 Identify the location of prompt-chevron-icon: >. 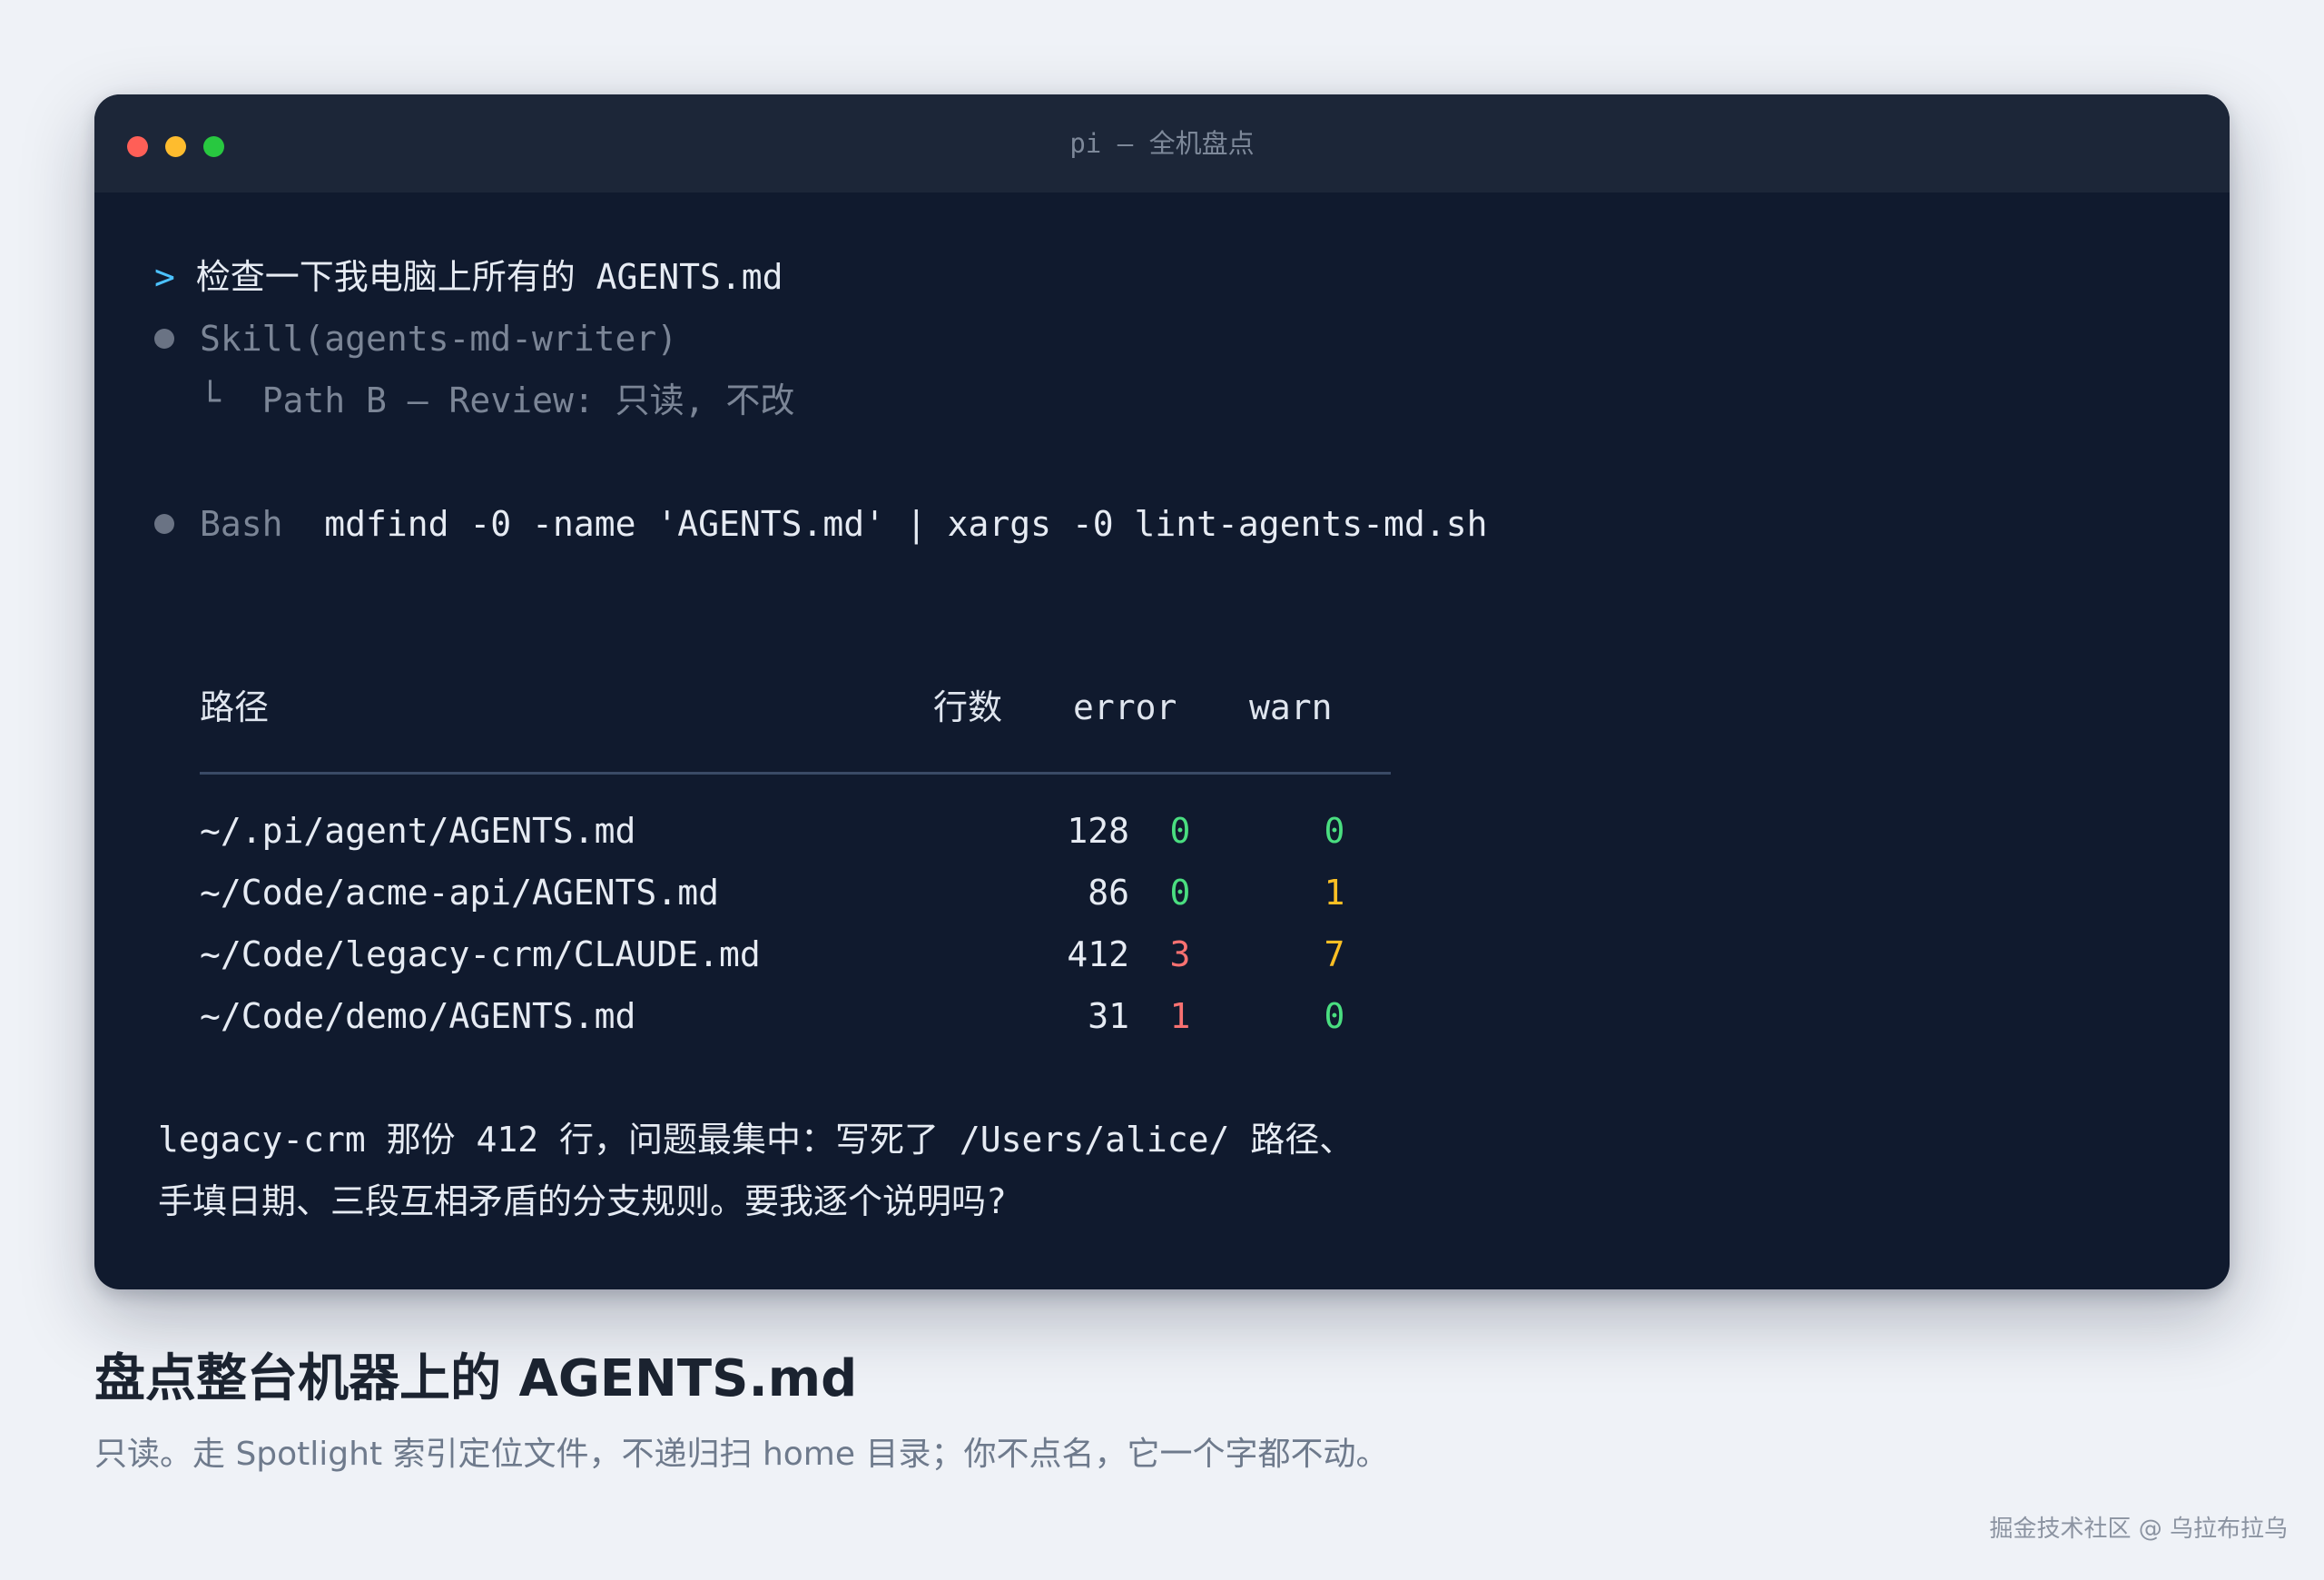
(164, 277).